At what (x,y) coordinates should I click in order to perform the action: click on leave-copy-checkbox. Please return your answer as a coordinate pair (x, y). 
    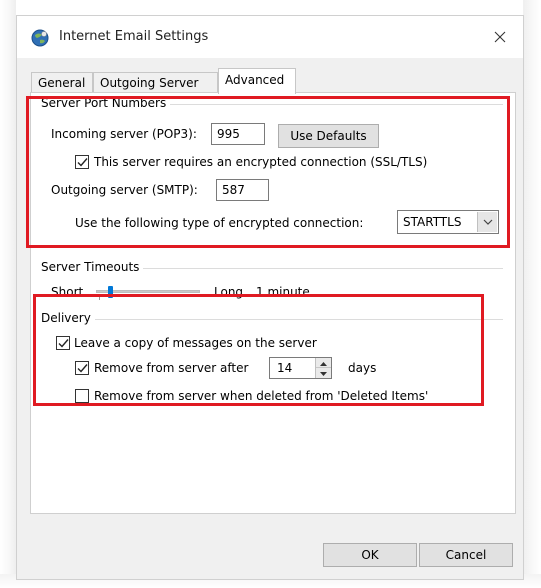
    Looking at the image, I should click on (63, 343).